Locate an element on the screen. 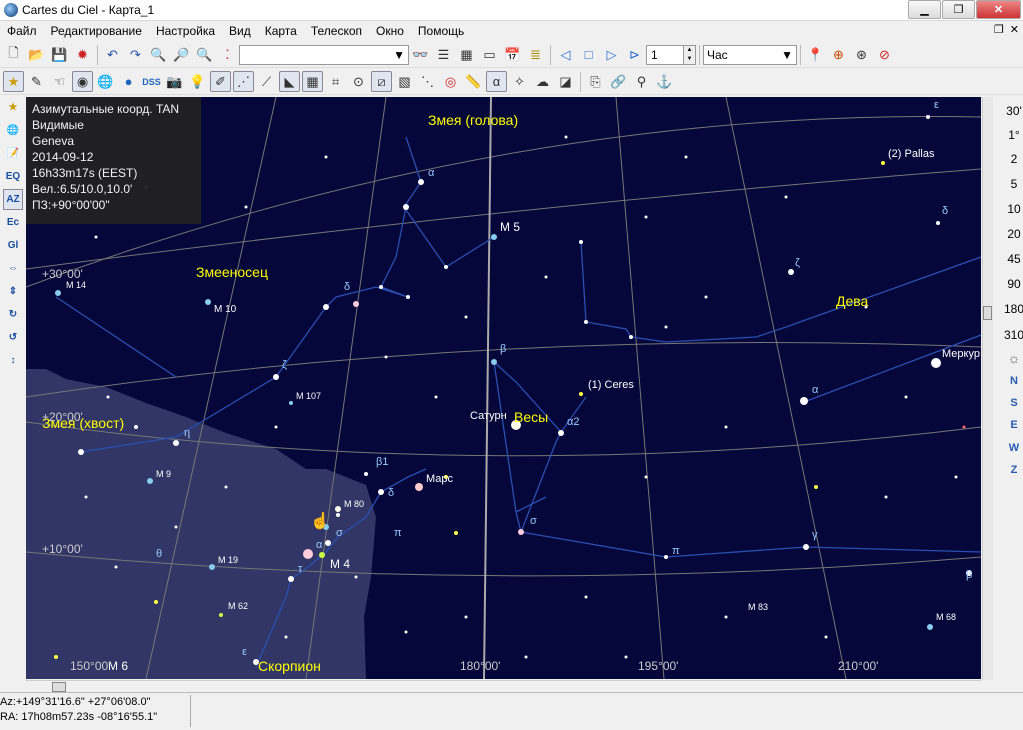 The width and height of the screenshot is (1023, 730). earth-icon: 🌐 is located at coordinates (105, 81).